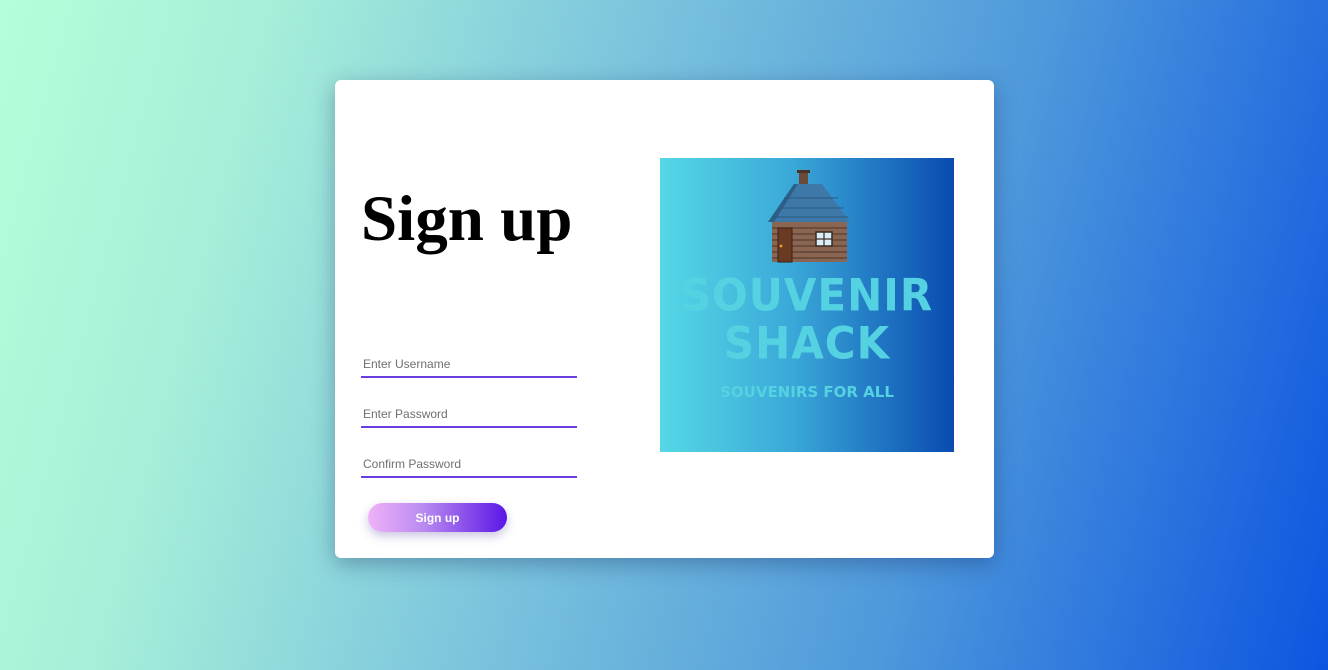  Describe the element at coordinates (469, 411) in the screenshot. I see `password-input` at that location.